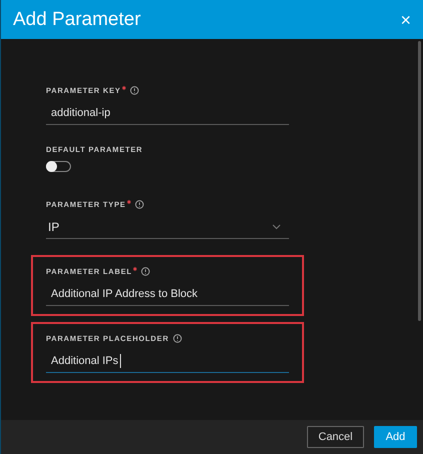 The width and height of the screenshot is (423, 454). Describe the element at coordinates (276, 227) in the screenshot. I see `chevron-down-icon` at that location.